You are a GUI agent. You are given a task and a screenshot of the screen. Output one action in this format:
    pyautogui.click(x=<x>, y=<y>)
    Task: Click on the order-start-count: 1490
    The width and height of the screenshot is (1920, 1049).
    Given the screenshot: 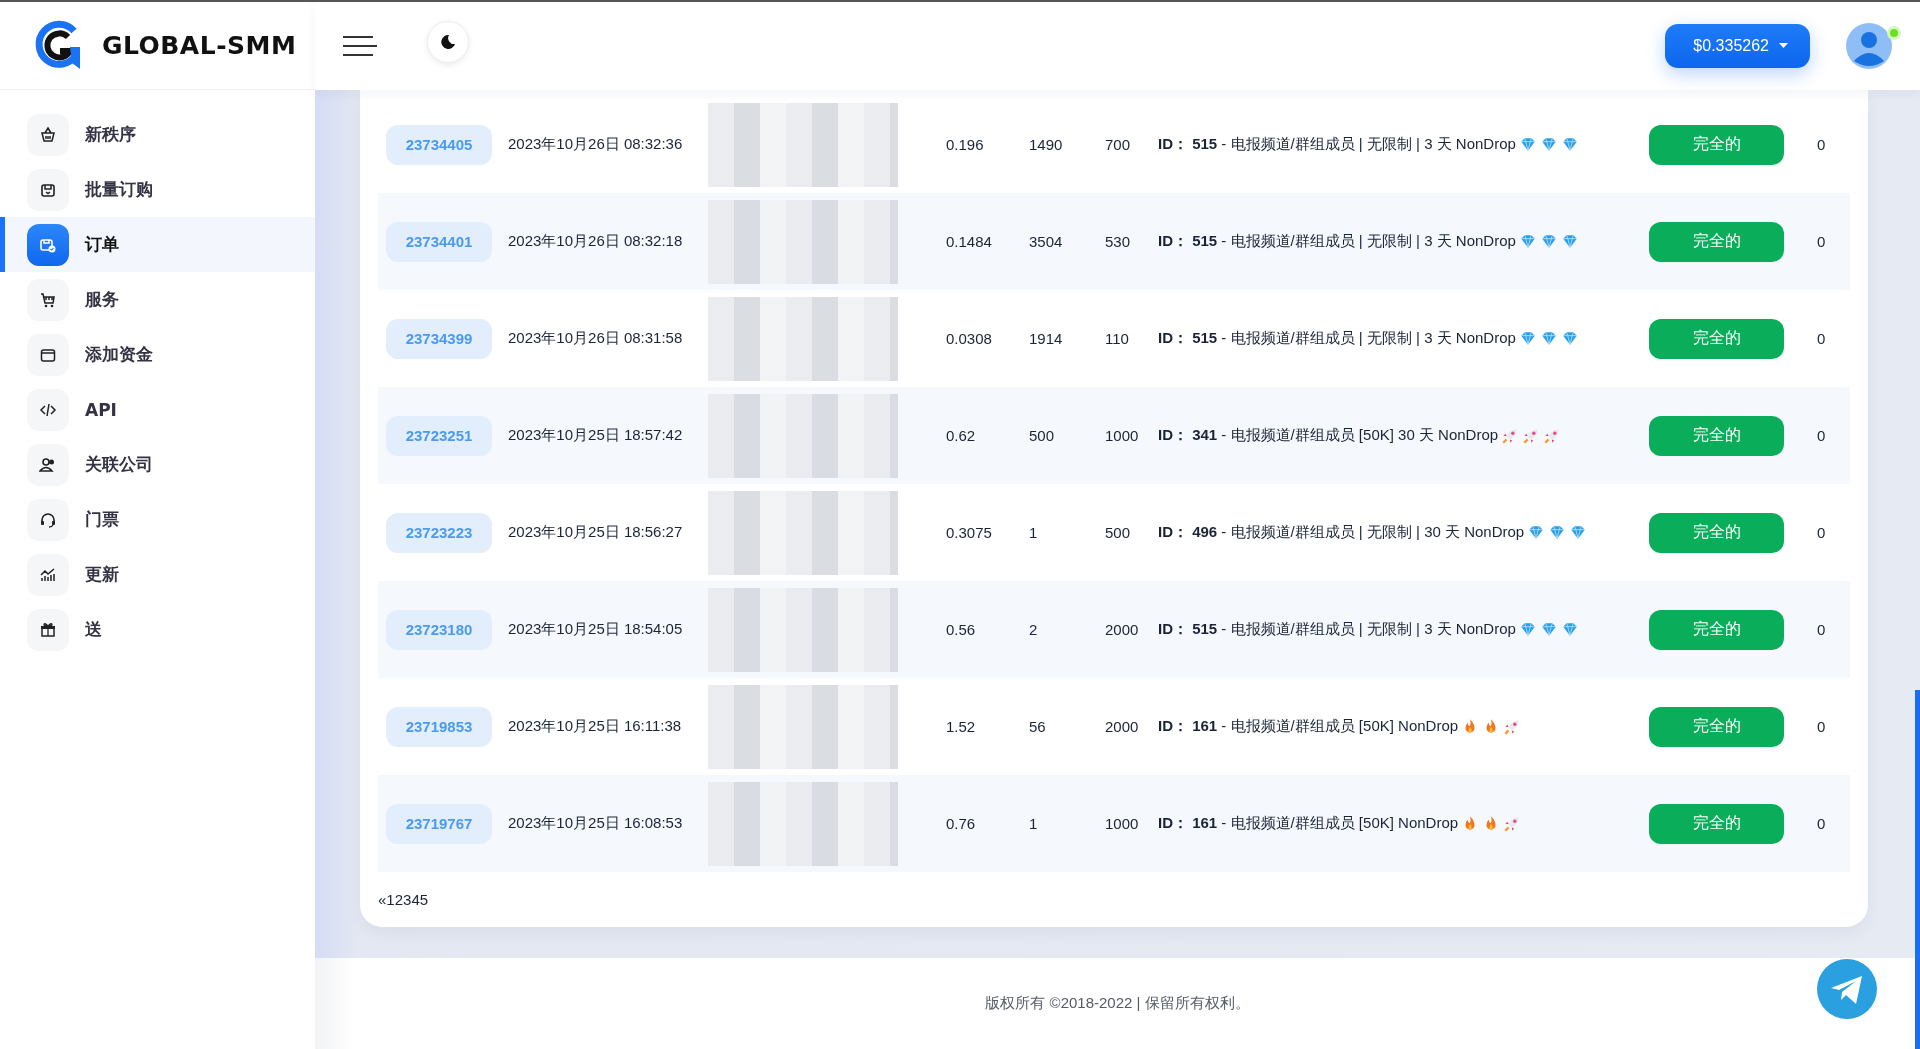 What is the action you would take?
    pyautogui.click(x=1046, y=144)
    